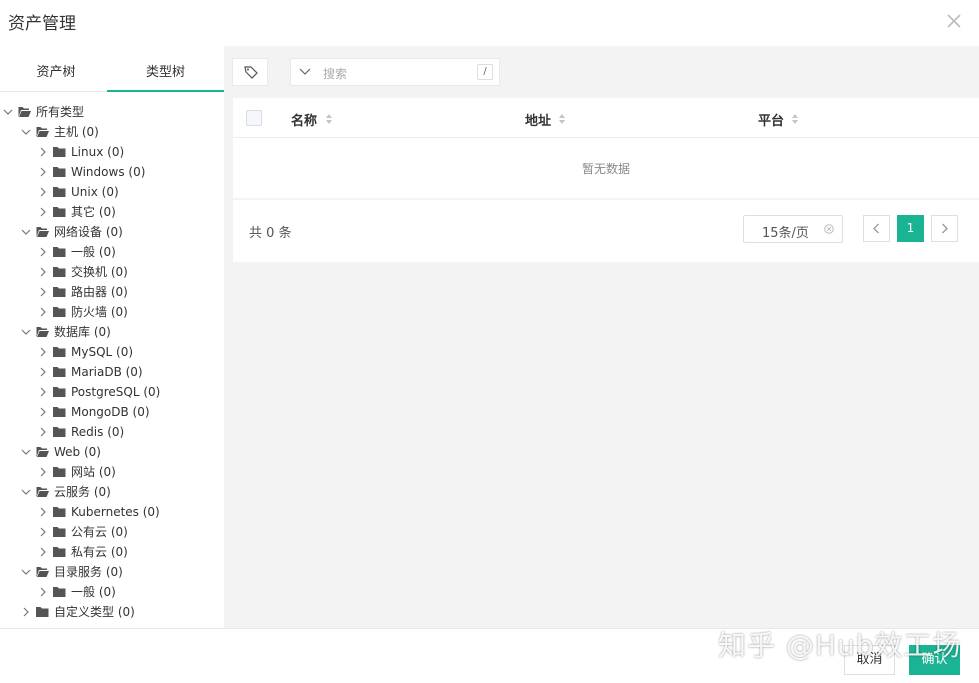  What do you see at coordinates (99, 532) in the screenshot?
I see `tree-node-label: 公有云 (0)` at bounding box center [99, 532].